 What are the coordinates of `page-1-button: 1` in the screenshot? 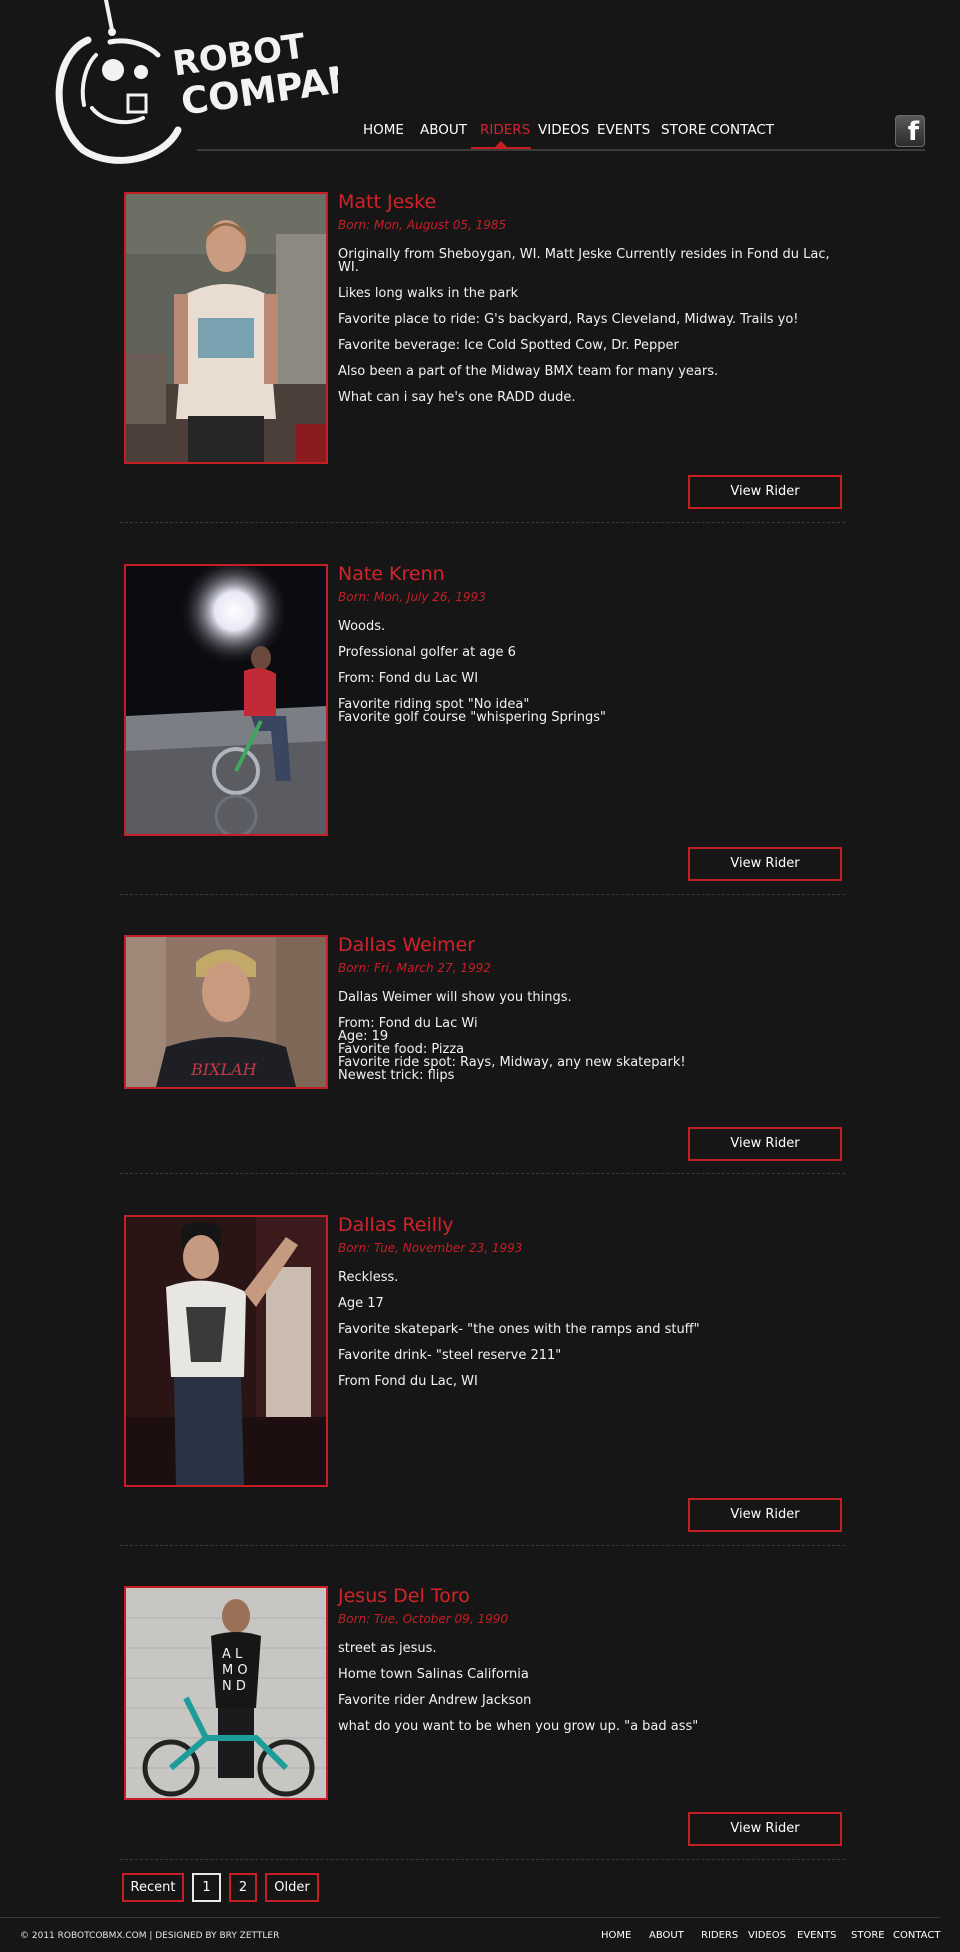 It's located at (206, 1887).